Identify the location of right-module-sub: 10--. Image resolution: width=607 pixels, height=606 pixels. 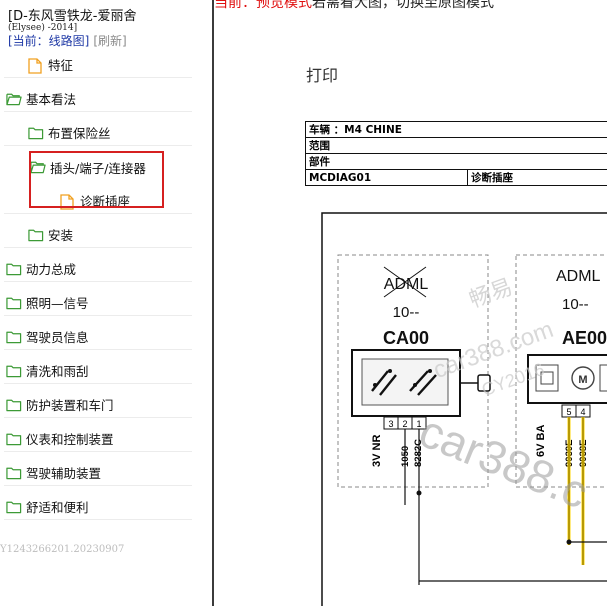
(575, 304).